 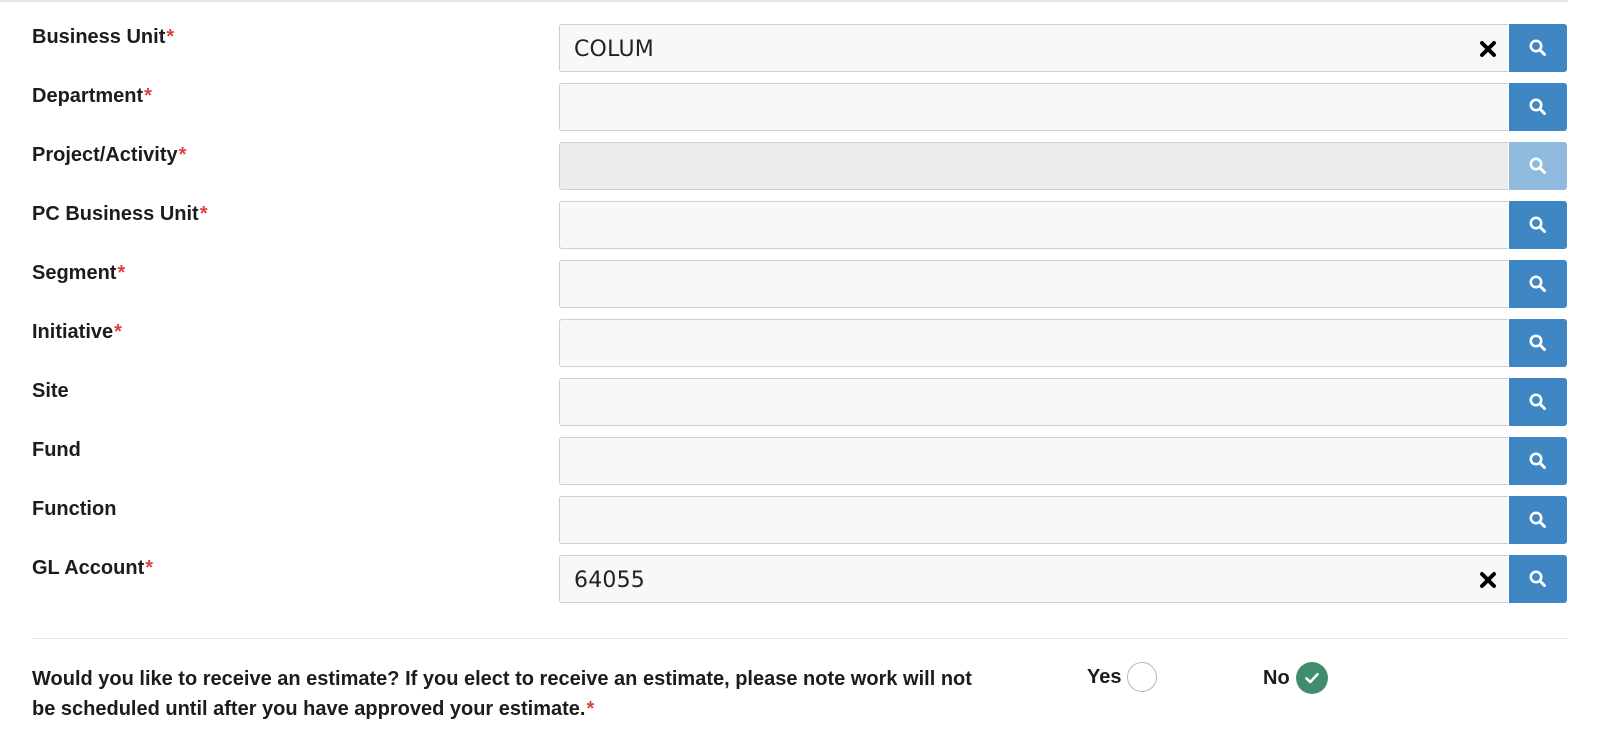 What do you see at coordinates (1142, 677) in the screenshot?
I see `radio-unchecked` at bounding box center [1142, 677].